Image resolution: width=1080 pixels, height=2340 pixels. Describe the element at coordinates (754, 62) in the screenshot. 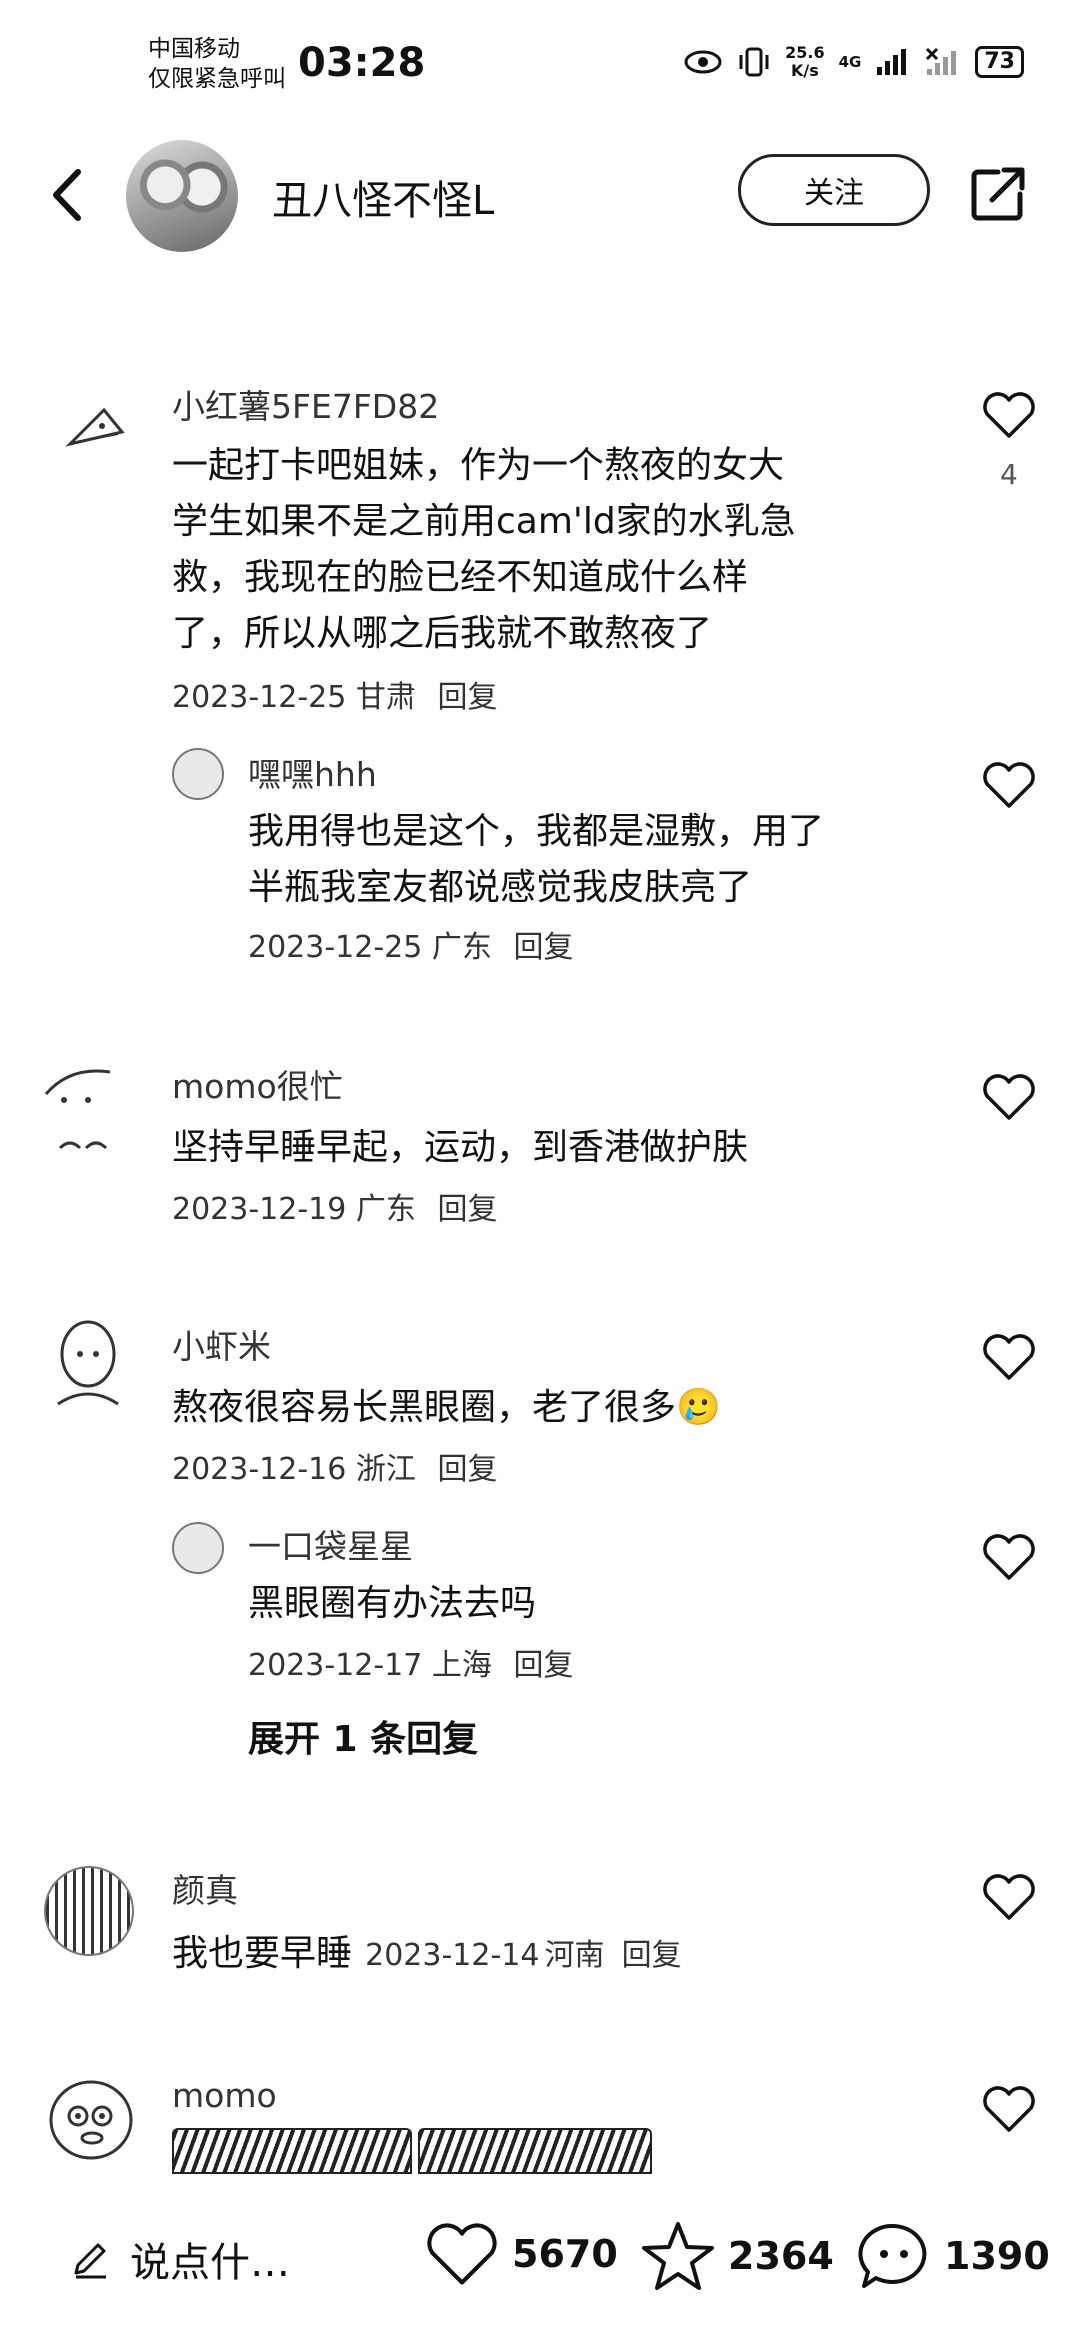

I see `vibrate-icon` at that location.